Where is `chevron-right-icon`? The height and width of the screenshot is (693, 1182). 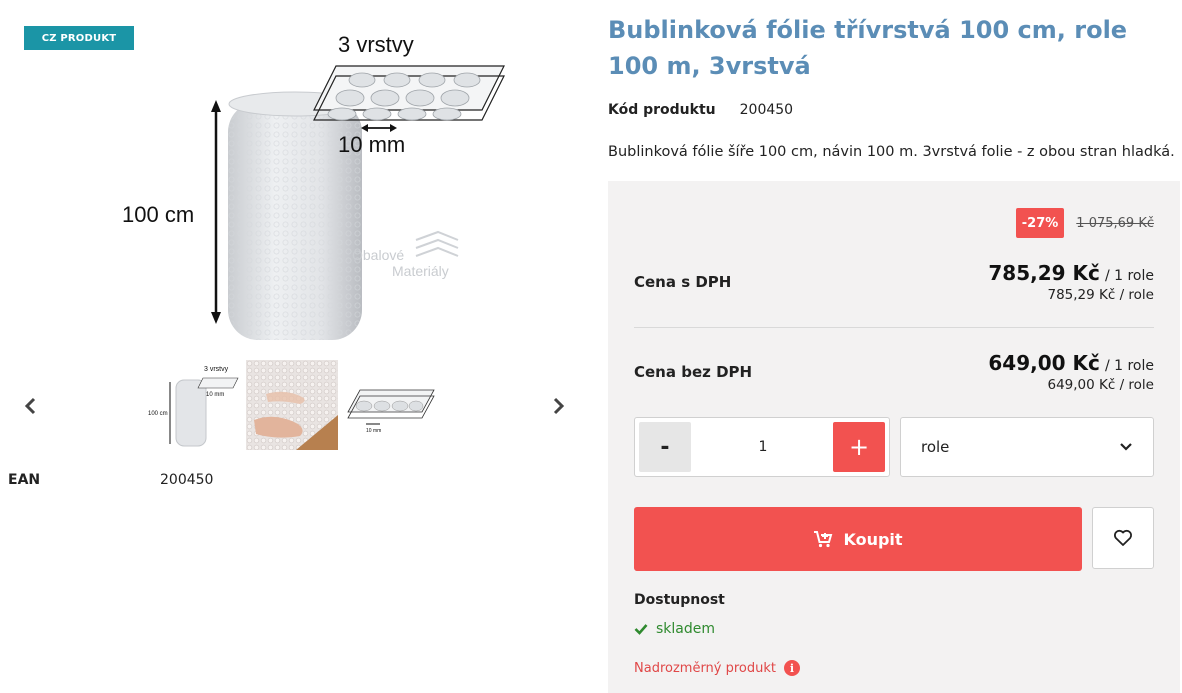 chevron-right-icon is located at coordinates (559, 406).